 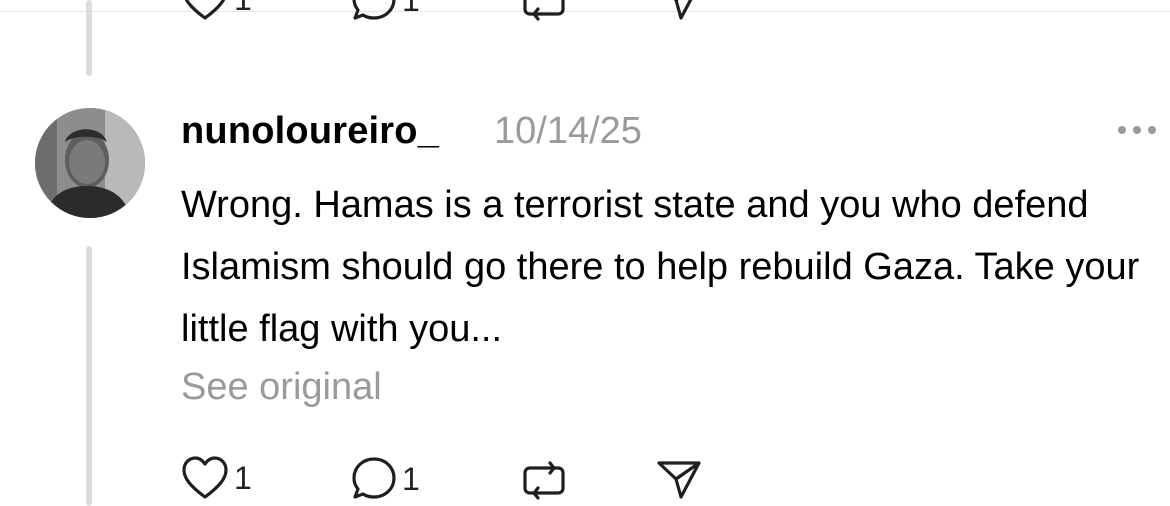 What do you see at coordinates (310, 131) in the screenshot?
I see `username: nunoloureiro_` at bounding box center [310, 131].